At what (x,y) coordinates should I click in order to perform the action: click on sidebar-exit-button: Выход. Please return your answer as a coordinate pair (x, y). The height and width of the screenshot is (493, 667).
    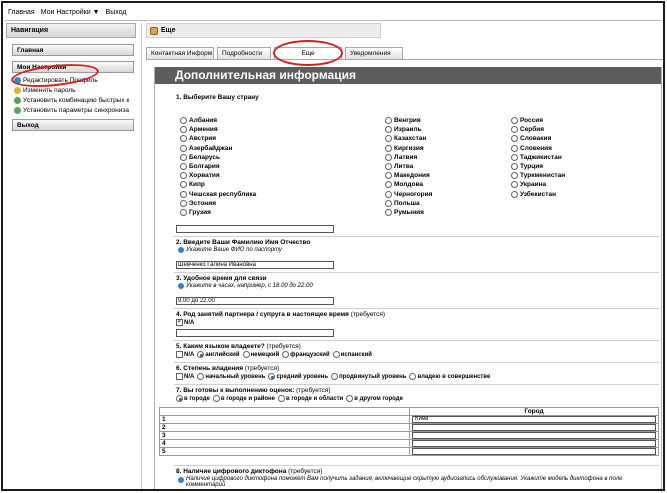
    Looking at the image, I should click on (73, 125).